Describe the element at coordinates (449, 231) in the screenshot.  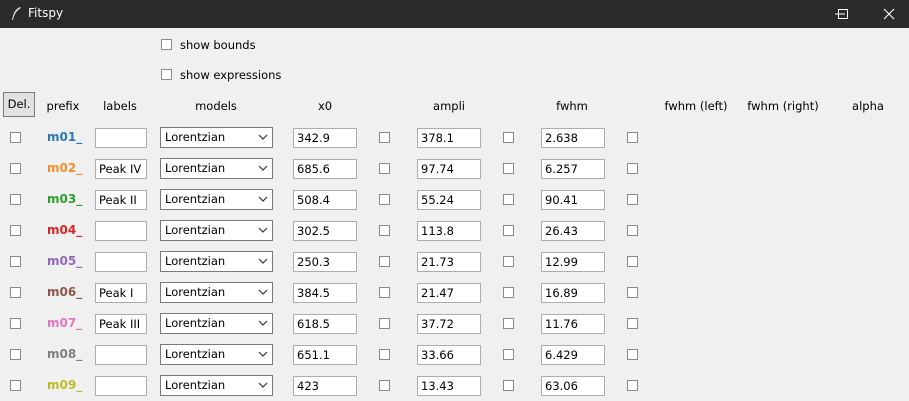
I see `ampli-input: 113.8` at that location.